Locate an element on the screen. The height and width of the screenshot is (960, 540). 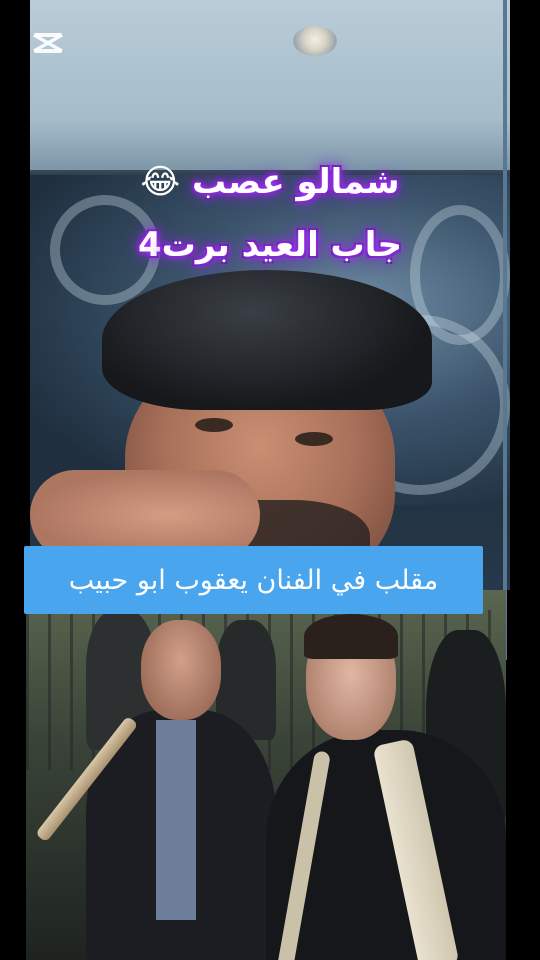
capcut-logo-icon is located at coordinates (48, 43).